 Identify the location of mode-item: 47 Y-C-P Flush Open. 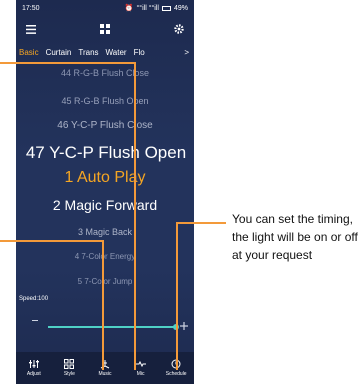
(105, 153).